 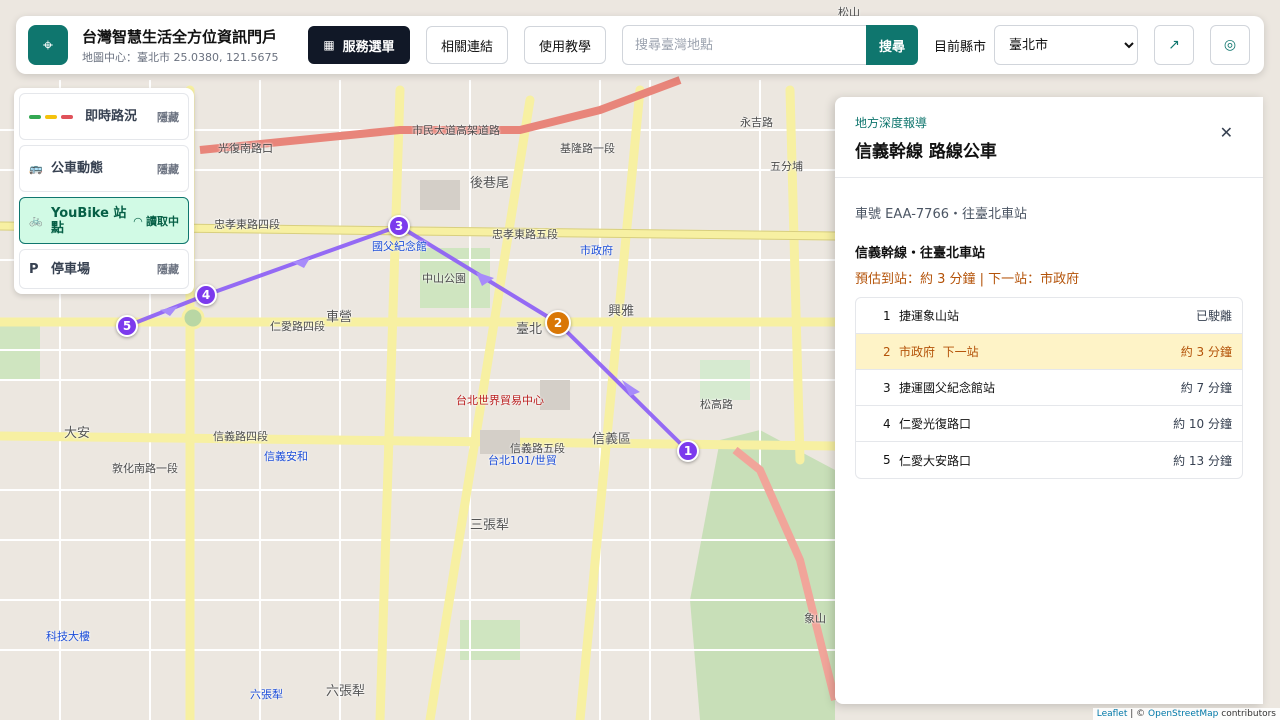 What do you see at coordinates (786, 166) in the screenshot?
I see `map-label: 五分埔` at bounding box center [786, 166].